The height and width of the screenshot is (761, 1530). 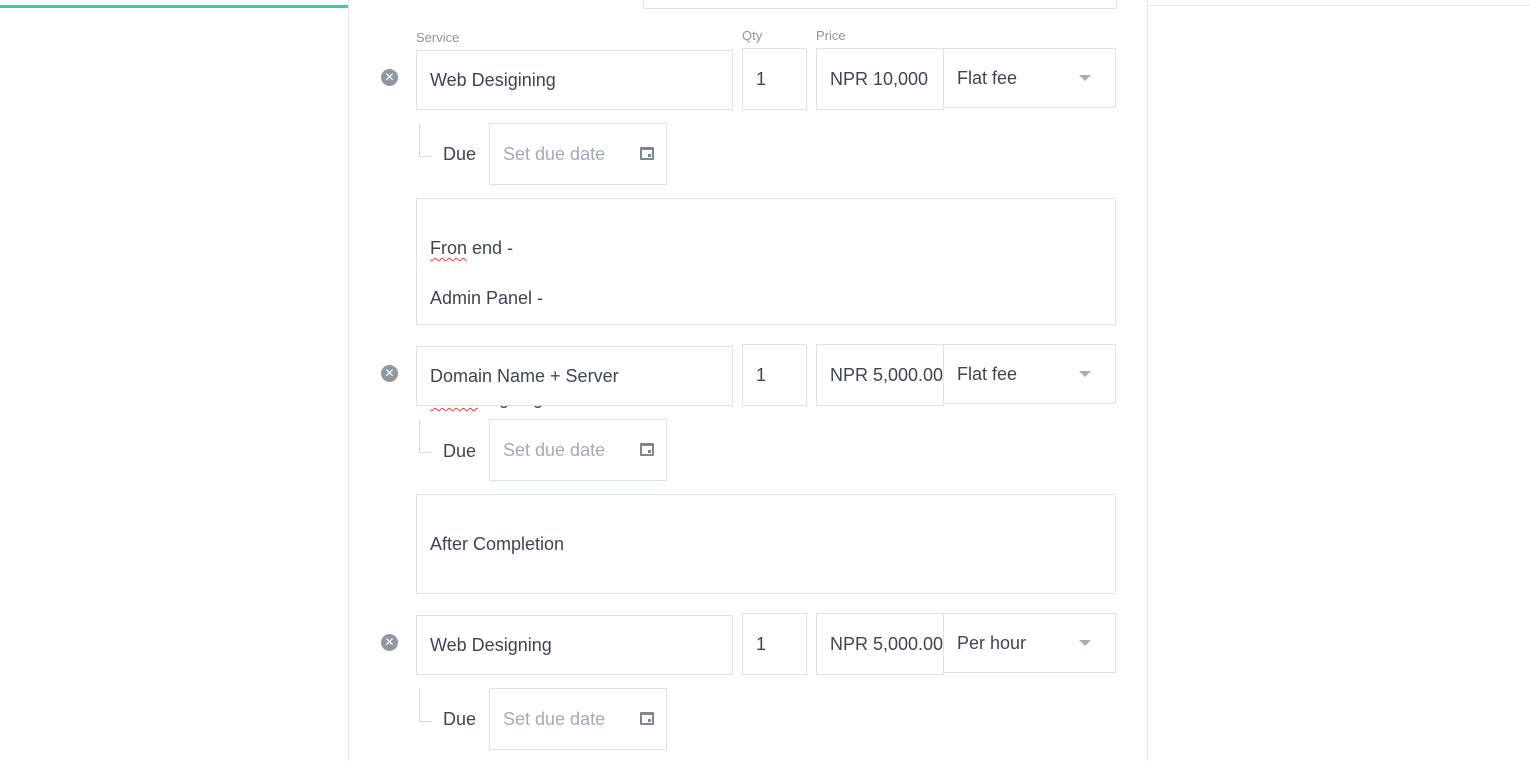 I want to click on service-value: Web Desigining, so click(x=493, y=79).